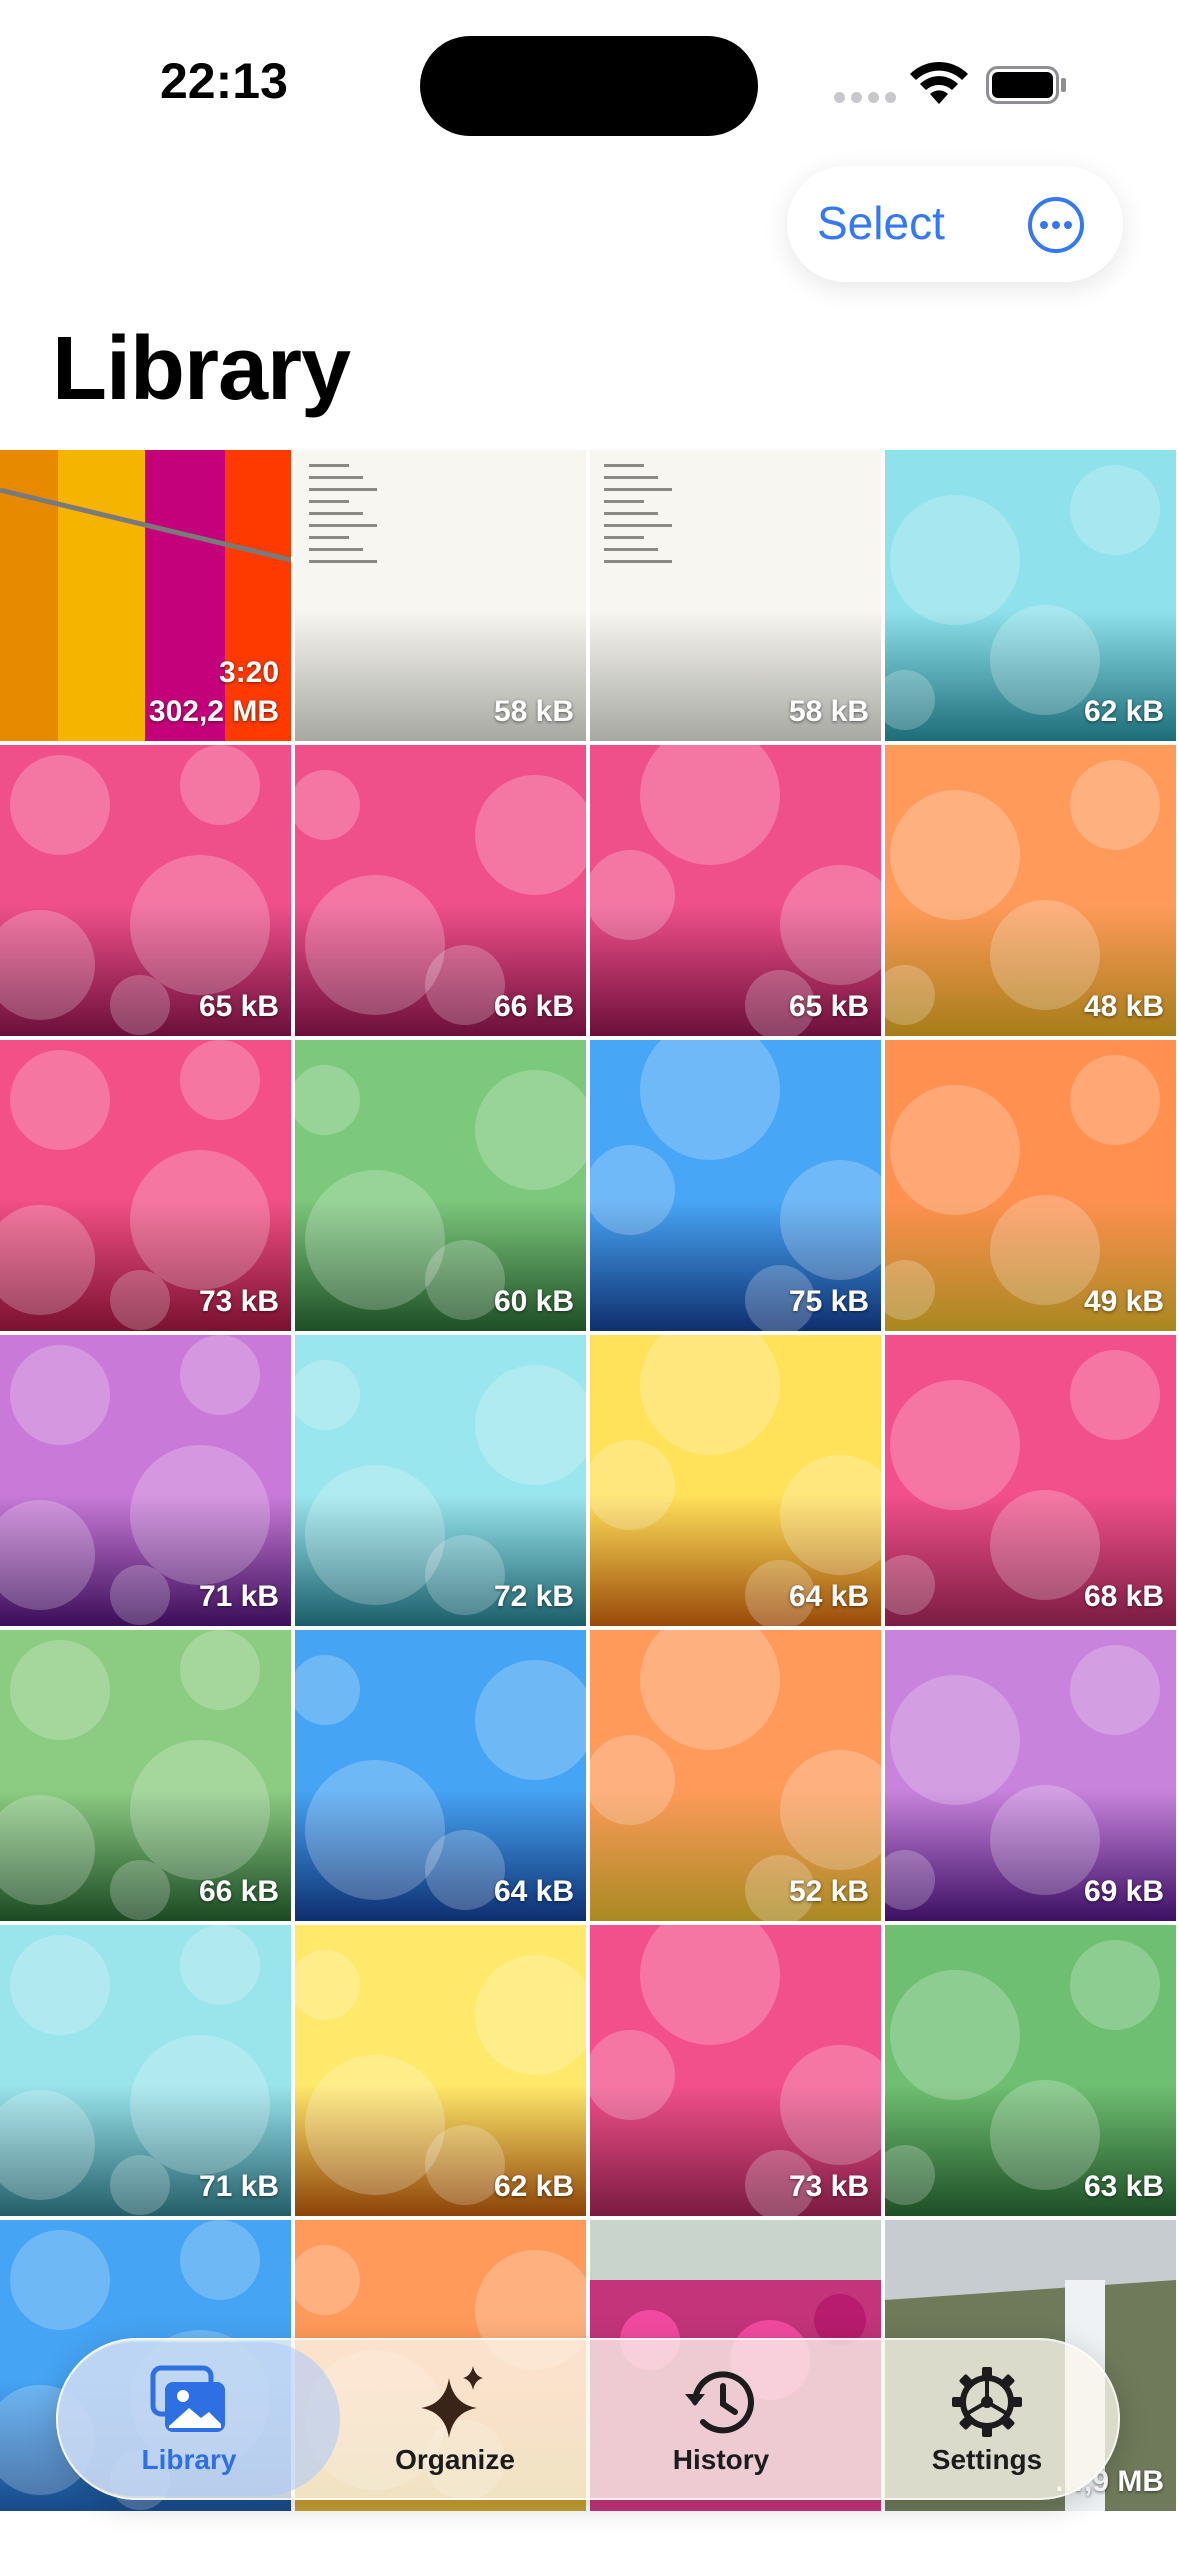 Image resolution: width=1178 pixels, height=2560 pixels. Describe the element at coordinates (1030, 890) in the screenshot. I see `photo-thumbnail: 48 kB` at that location.